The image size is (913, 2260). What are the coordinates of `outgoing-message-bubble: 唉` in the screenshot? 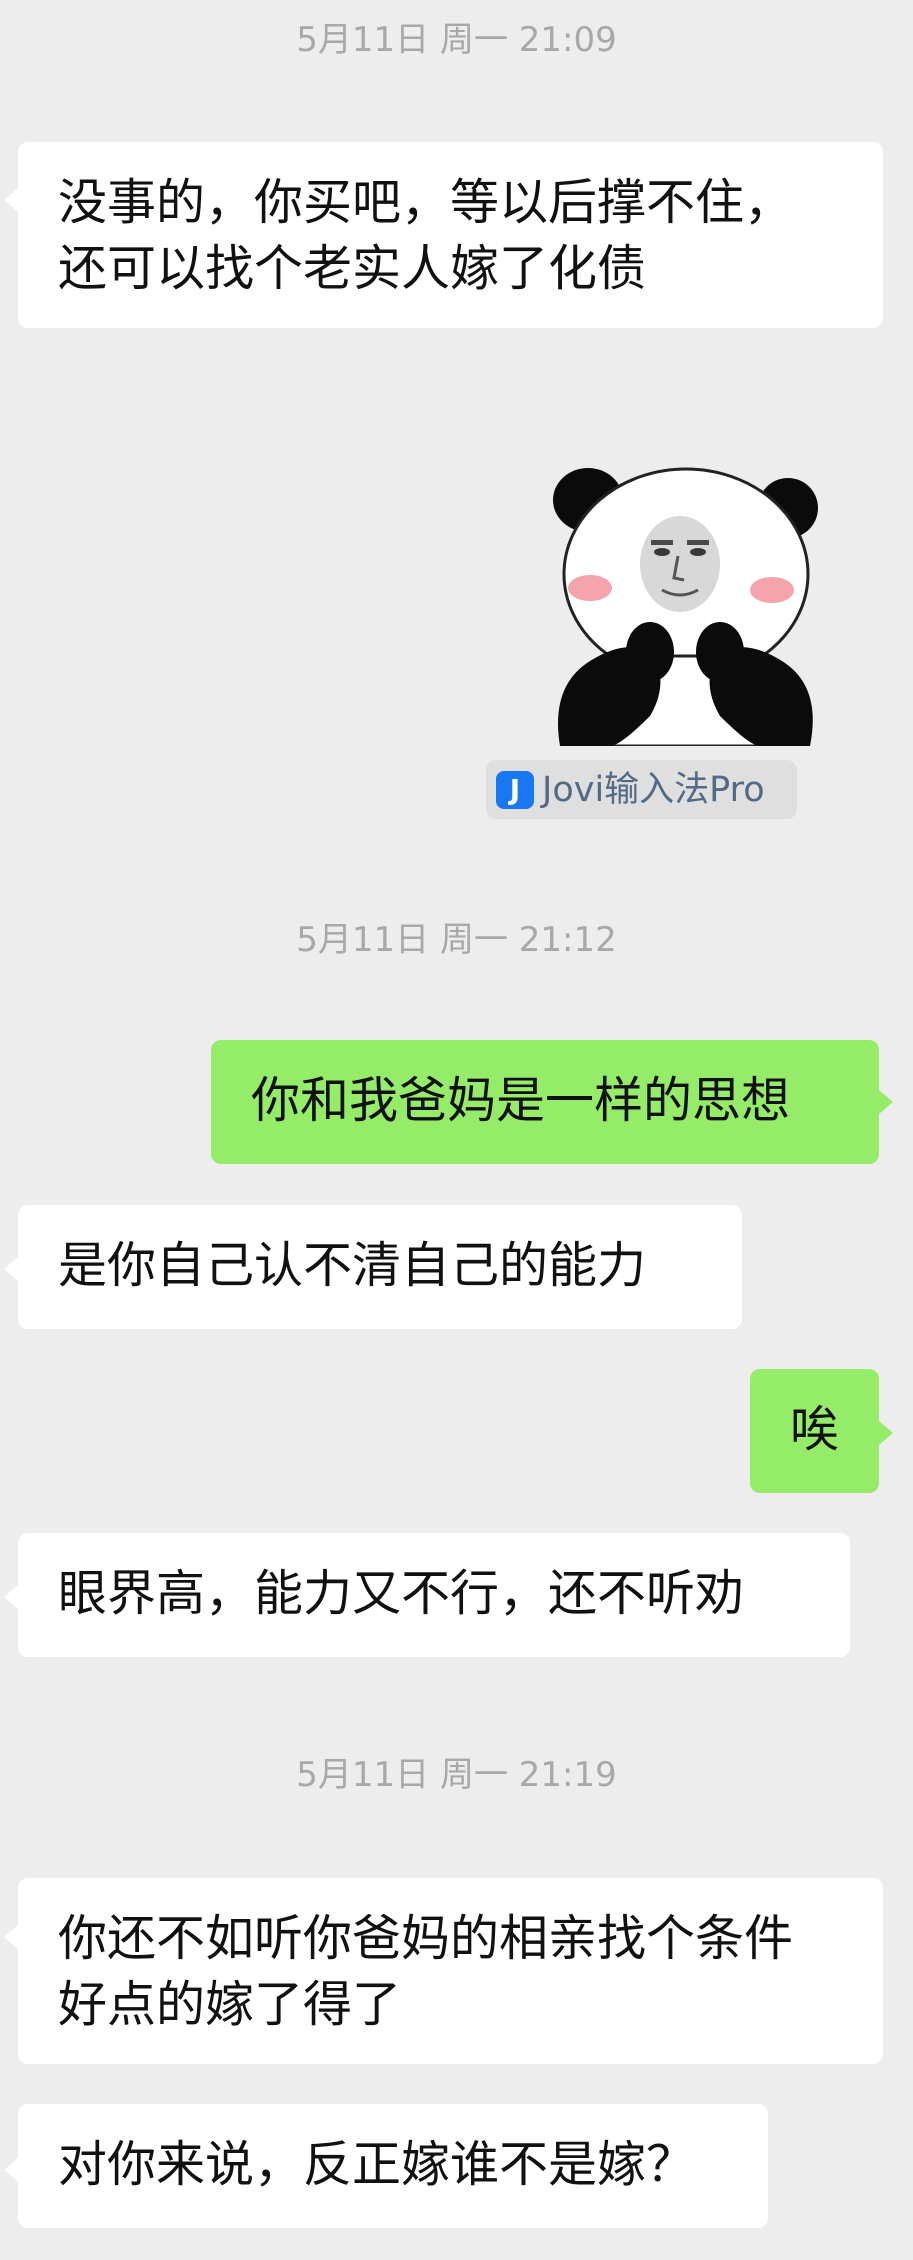 It's located at (814, 1431).